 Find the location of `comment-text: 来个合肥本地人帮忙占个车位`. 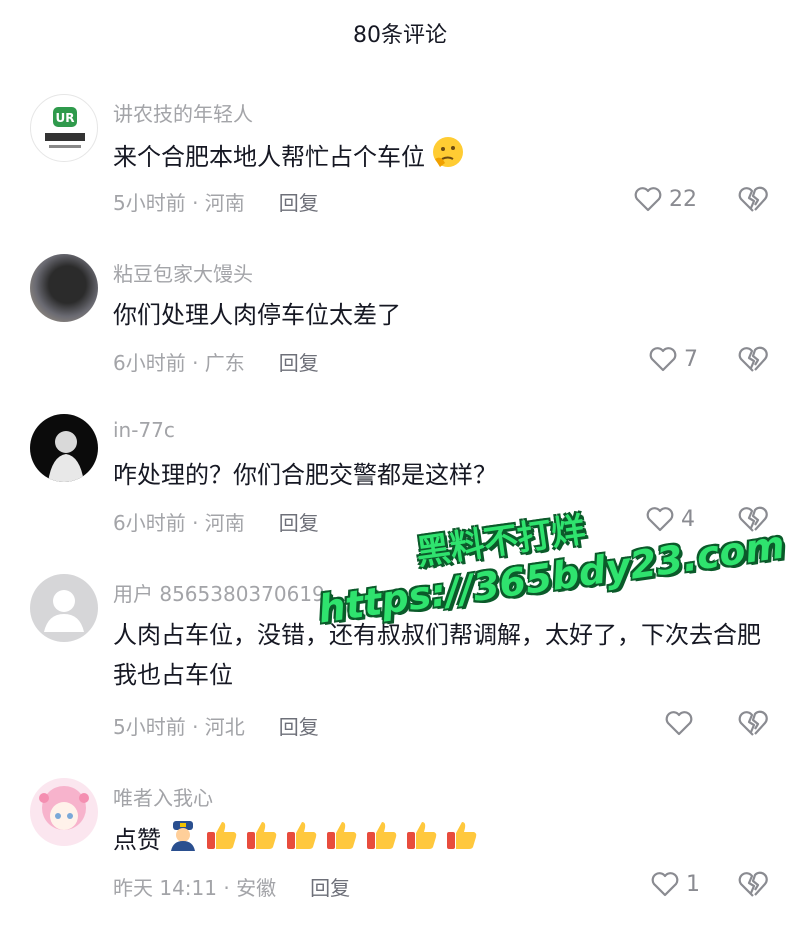

comment-text: 来个合肥本地人帮忙占个车位 is located at coordinates (443, 158).